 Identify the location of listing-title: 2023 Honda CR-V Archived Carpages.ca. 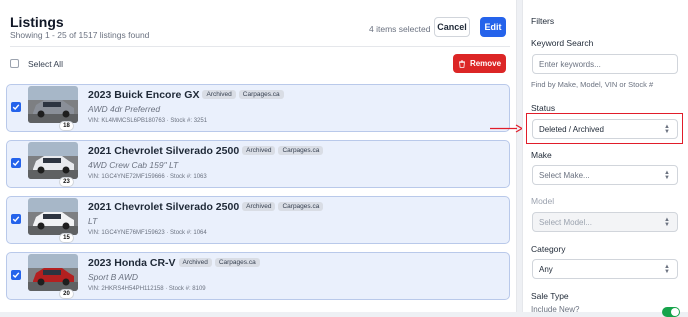
(174, 263).